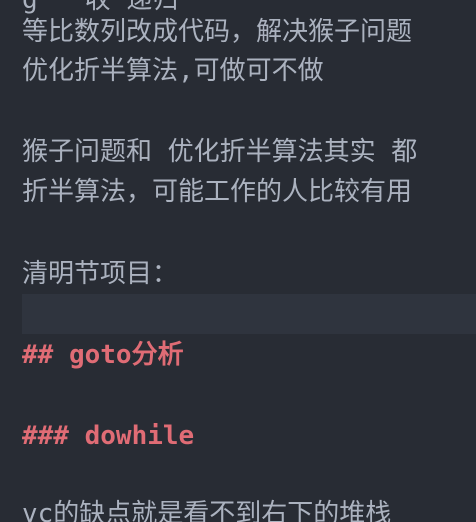 The image size is (476, 522). I want to click on editor-line: 清明节项目：, so click(100, 274).